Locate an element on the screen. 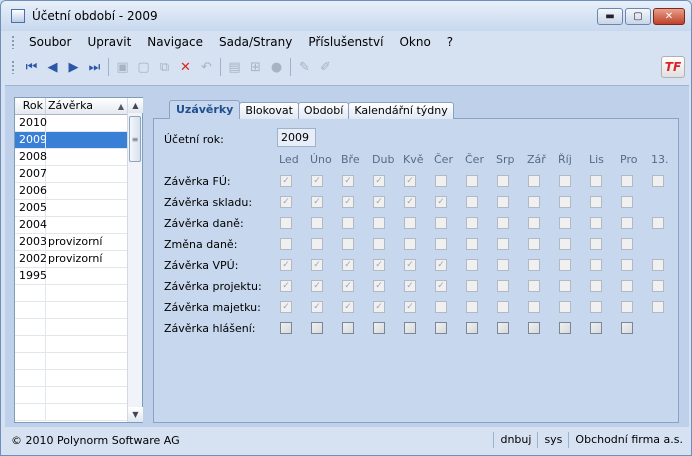 The image size is (692, 456). year-row: 2003 provizorní is located at coordinates (71, 242).